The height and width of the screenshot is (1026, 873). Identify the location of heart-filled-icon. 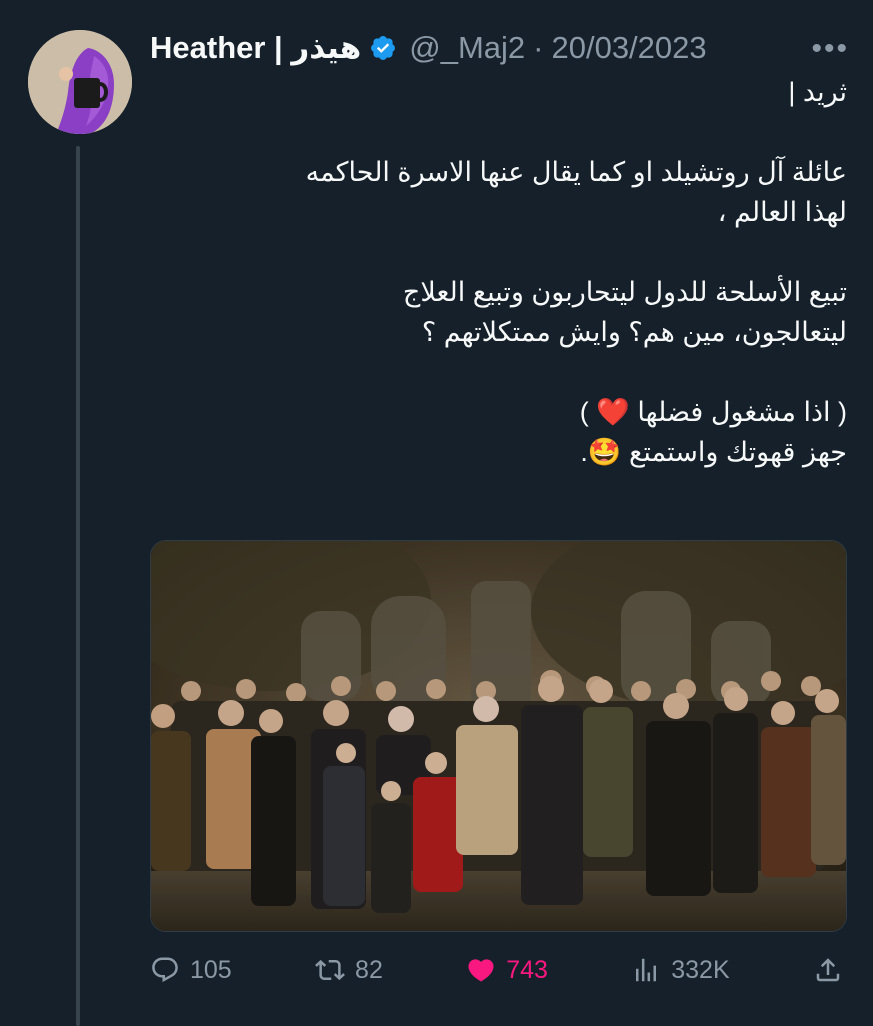
(481, 970).